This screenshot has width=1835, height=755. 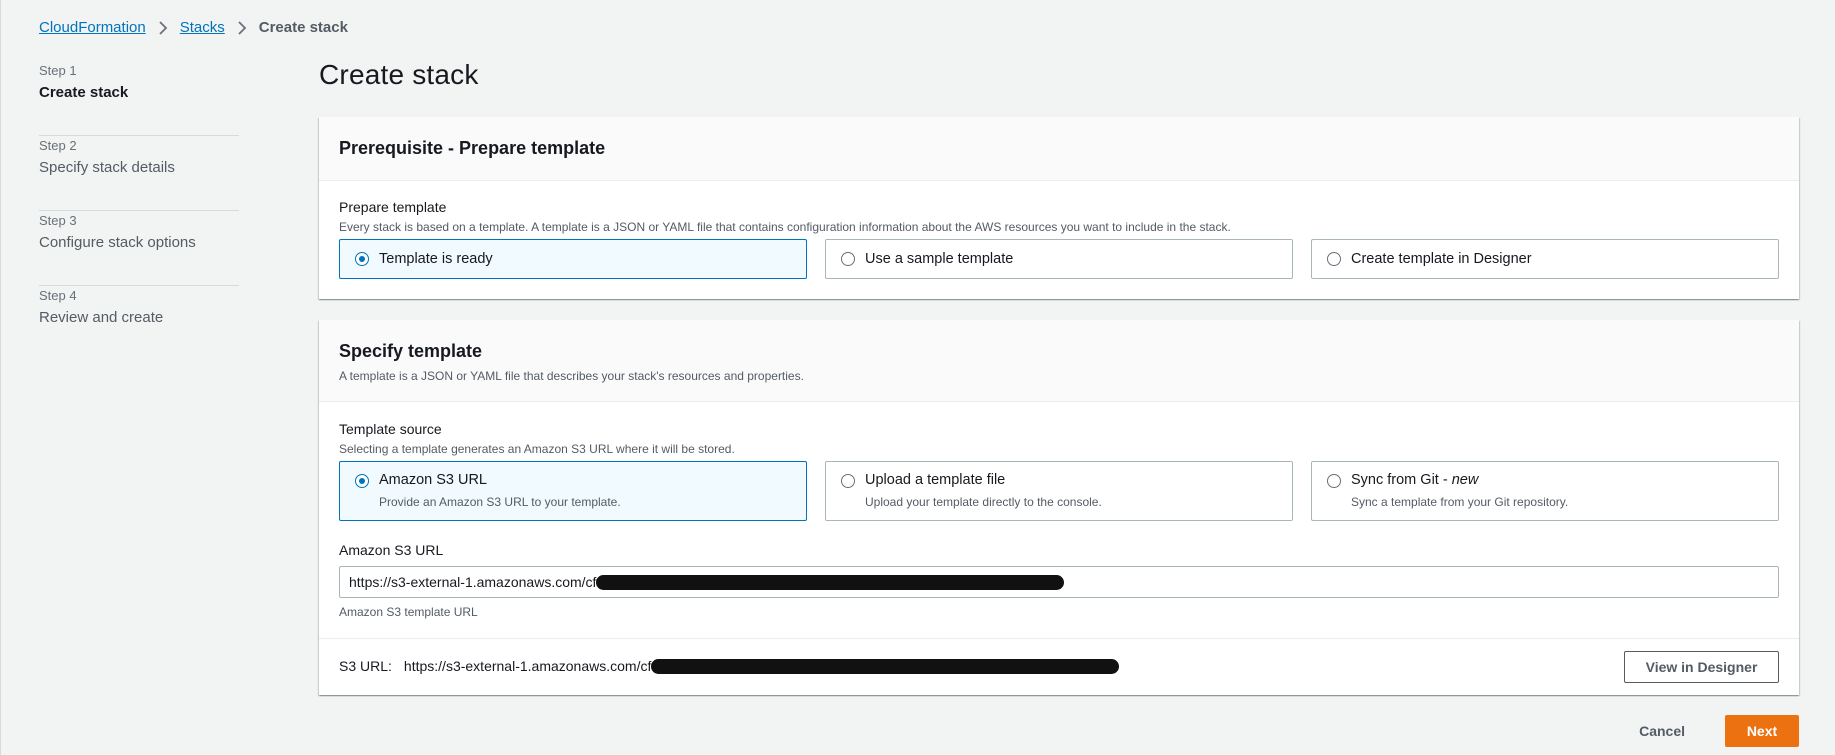 I want to click on s3-url-display-value: https://s3-external-1.amazonaws.com/cf, so click(x=527, y=666).